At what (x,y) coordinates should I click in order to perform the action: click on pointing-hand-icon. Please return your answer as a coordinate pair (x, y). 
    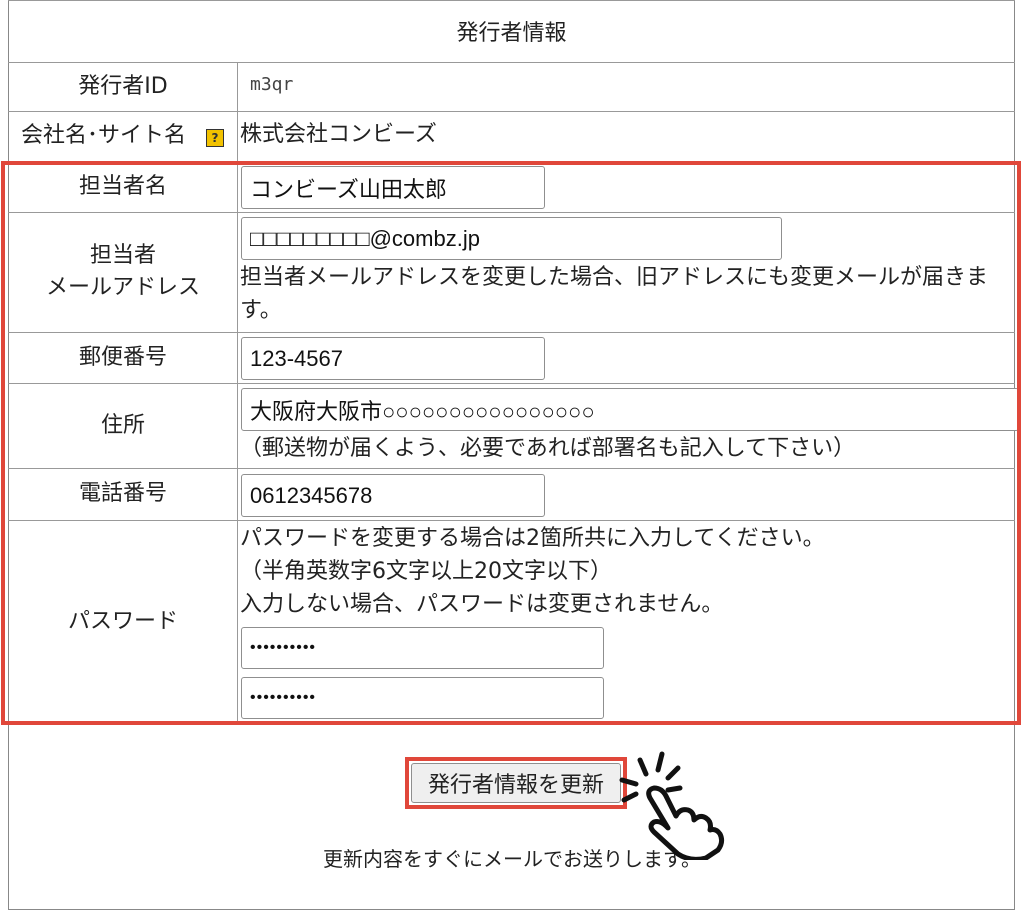
    Looking at the image, I should click on (672, 805).